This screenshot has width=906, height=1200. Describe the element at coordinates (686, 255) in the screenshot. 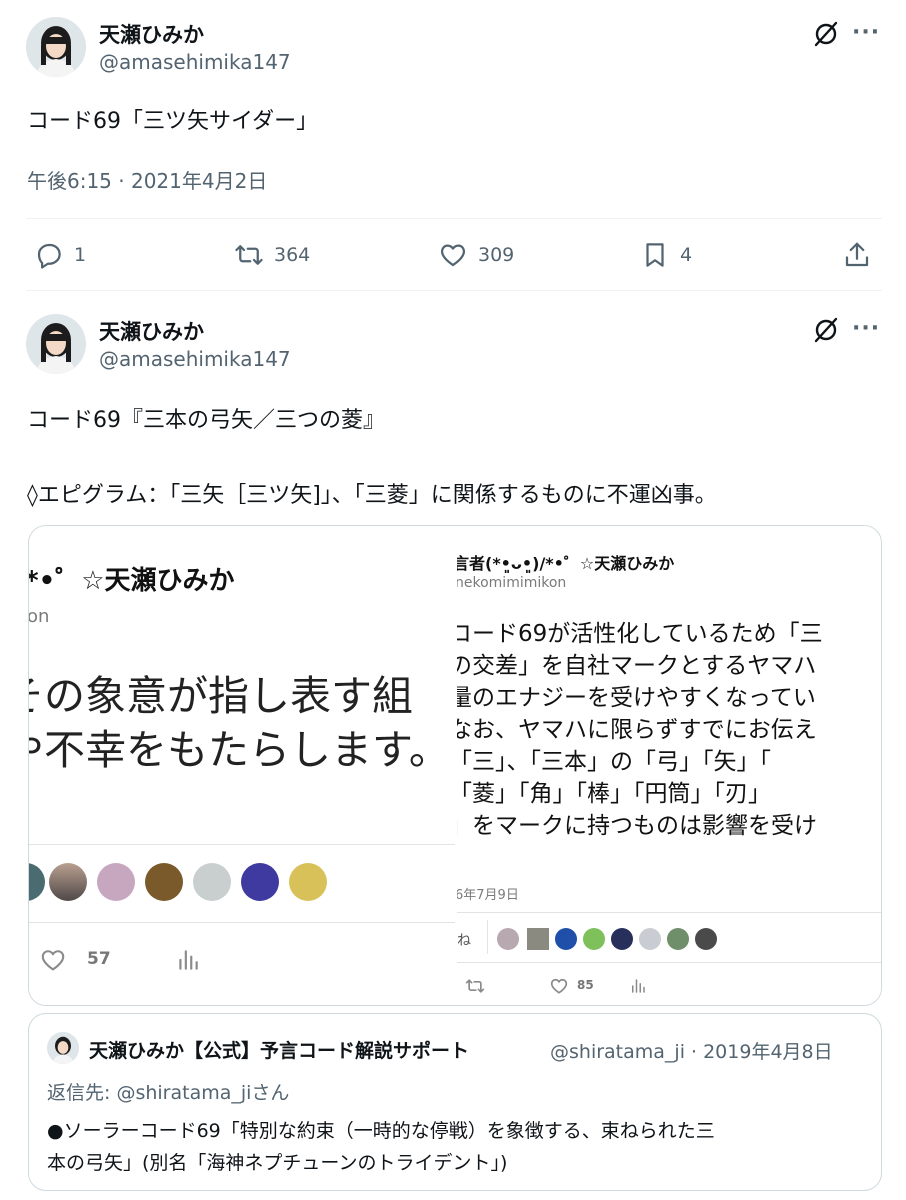

I see `bookmark-count: 4` at that location.